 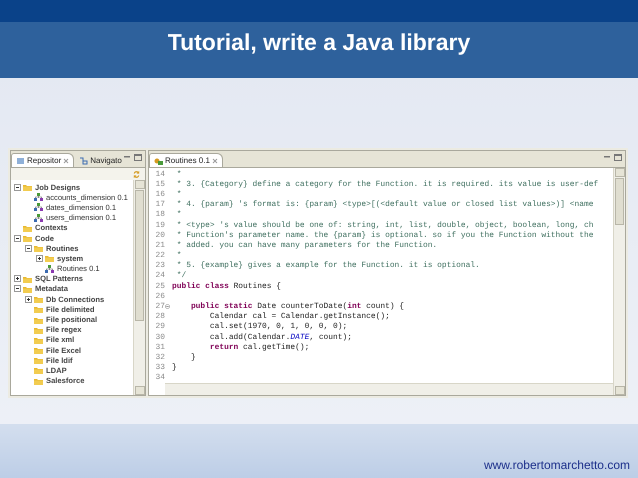 I want to click on navigator-icon, so click(x=83, y=160).